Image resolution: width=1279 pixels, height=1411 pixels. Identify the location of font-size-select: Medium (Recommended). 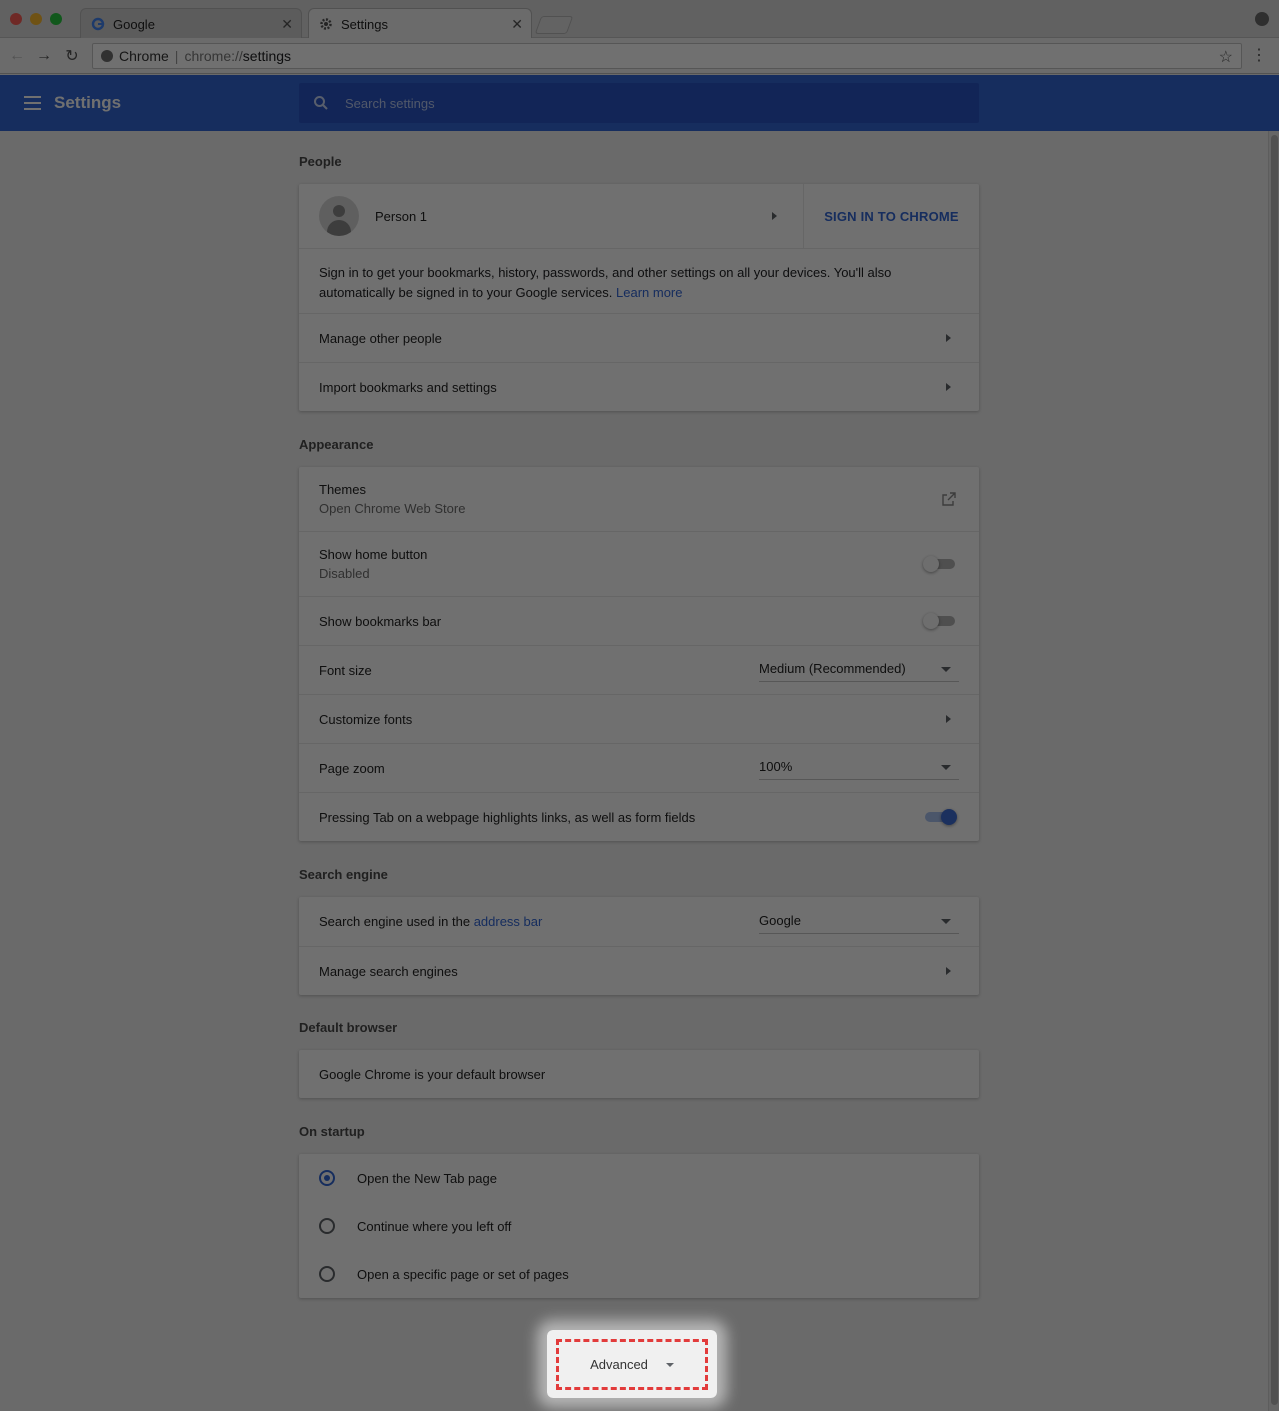
(859, 670).